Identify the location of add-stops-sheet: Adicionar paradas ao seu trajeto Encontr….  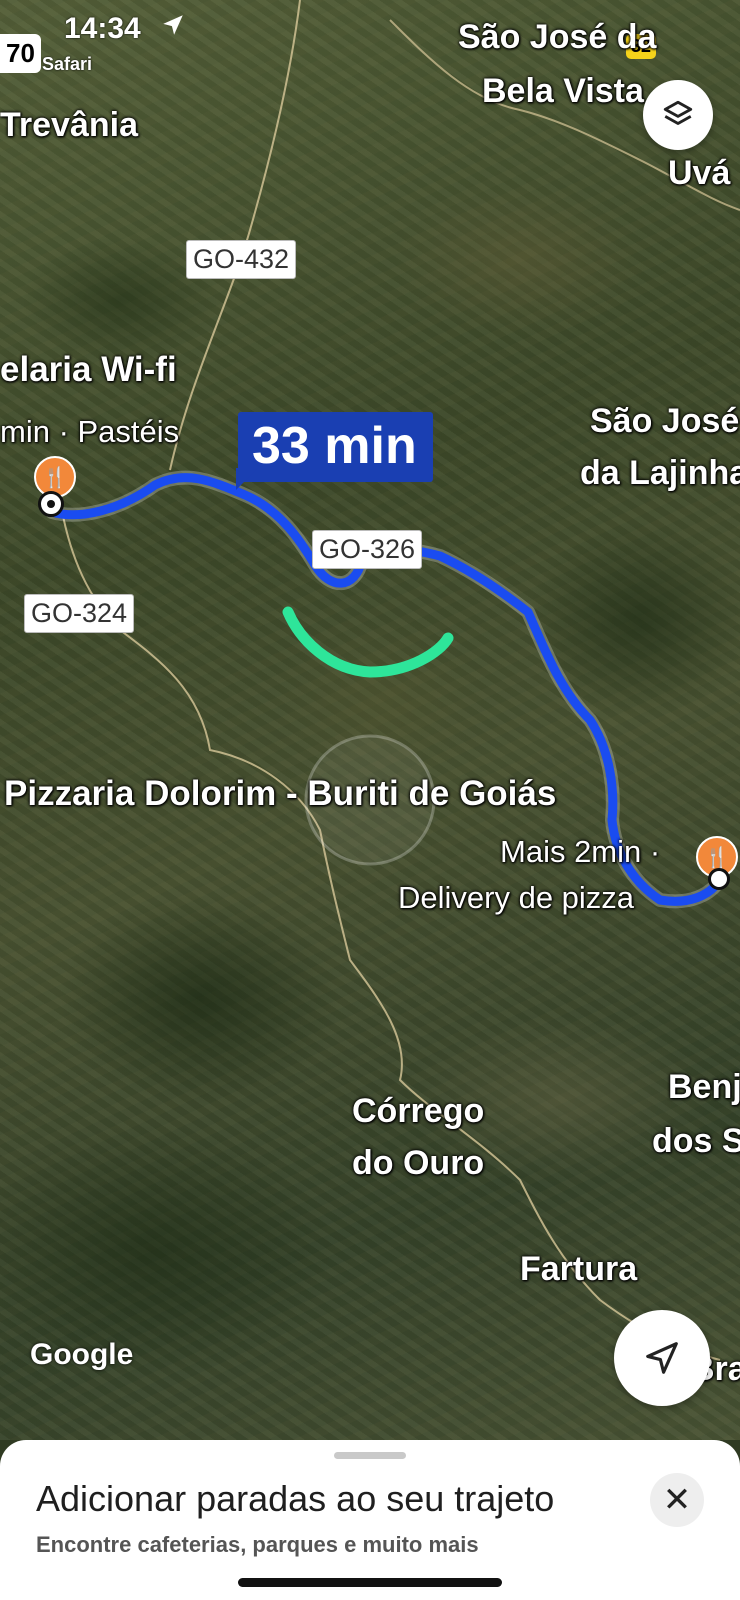
(370, 1520).